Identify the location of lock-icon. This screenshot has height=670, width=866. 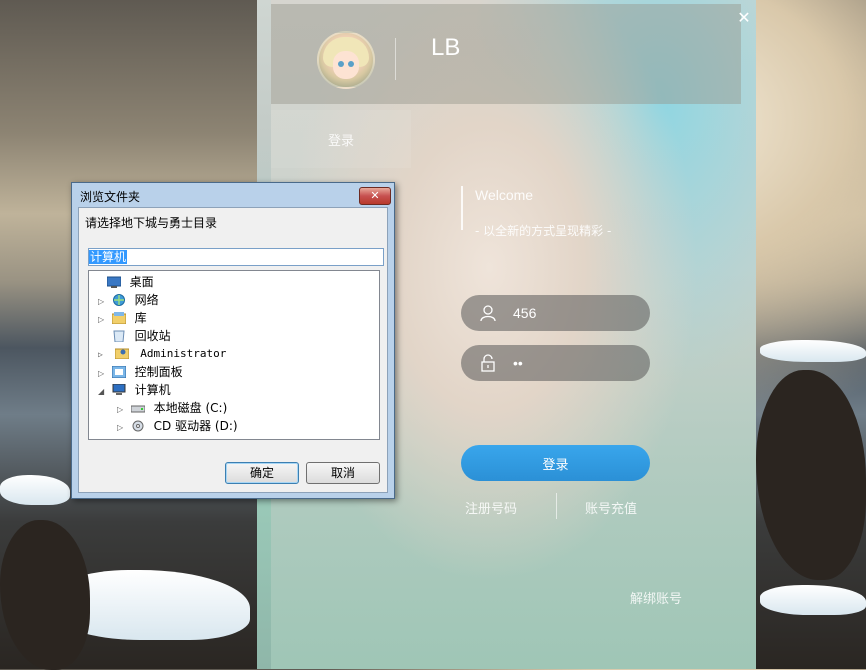
(488, 363).